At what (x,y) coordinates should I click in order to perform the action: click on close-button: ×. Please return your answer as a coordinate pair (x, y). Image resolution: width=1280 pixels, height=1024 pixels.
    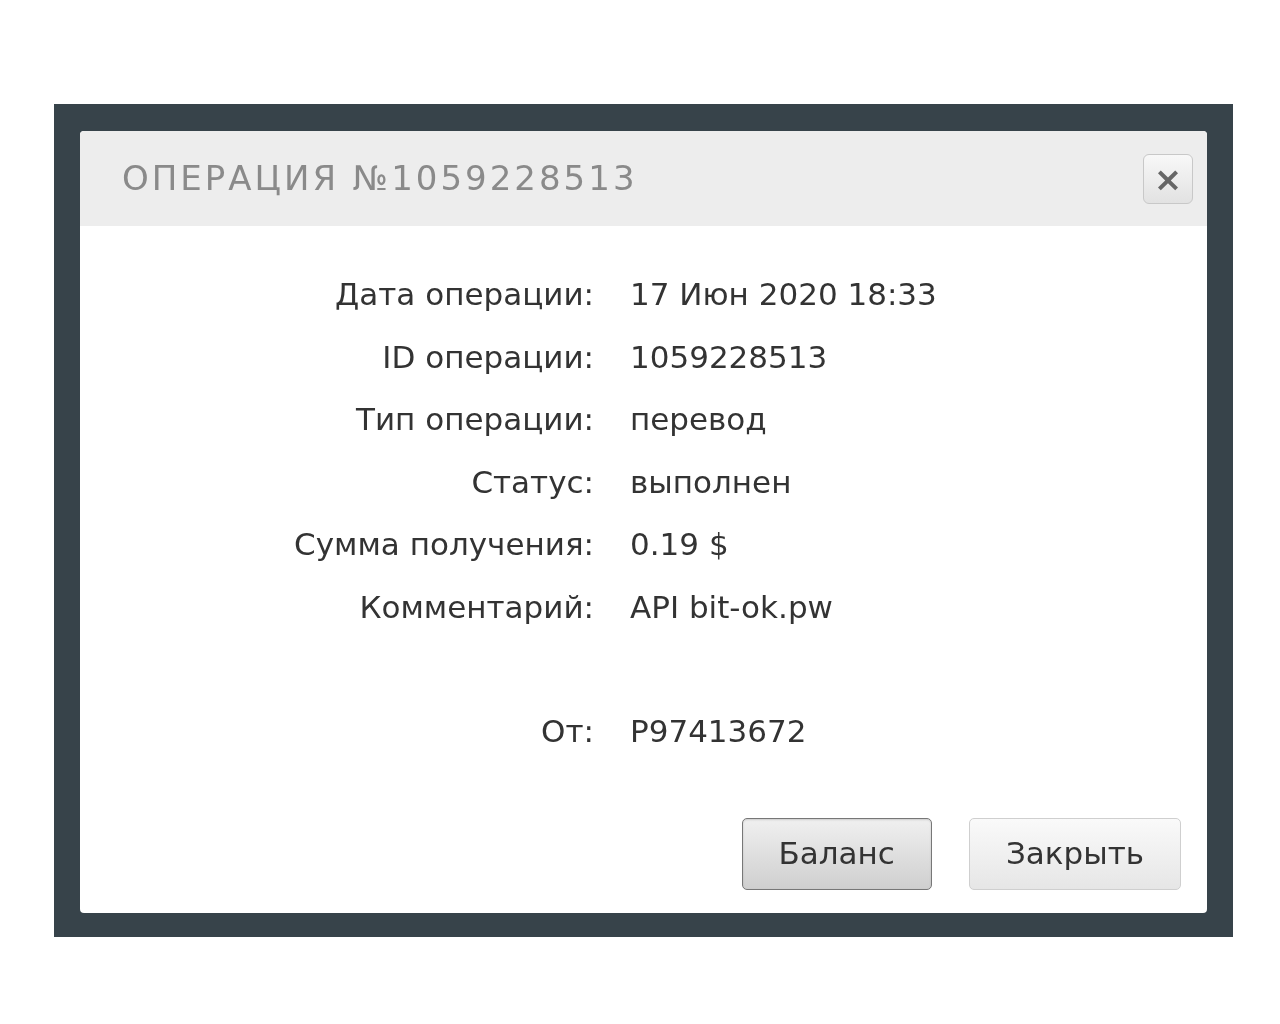
    Looking at the image, I should click on (1168, 178).